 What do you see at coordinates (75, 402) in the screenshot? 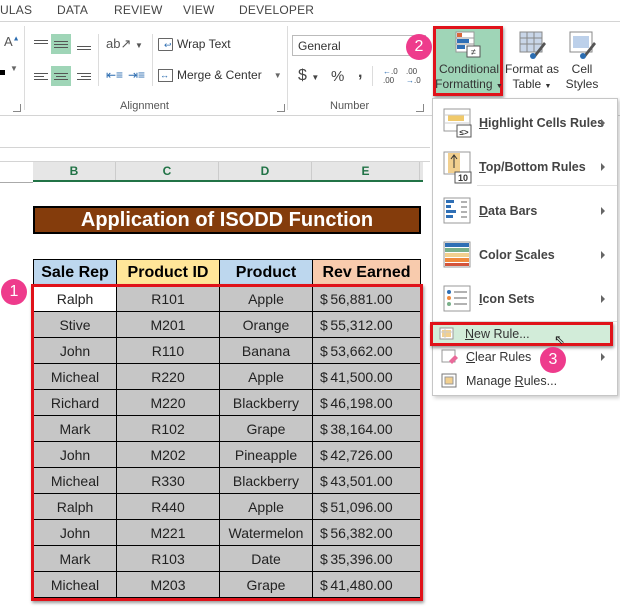
I see `cell-sale-rep: Richard` at bounding box center [75, 402].